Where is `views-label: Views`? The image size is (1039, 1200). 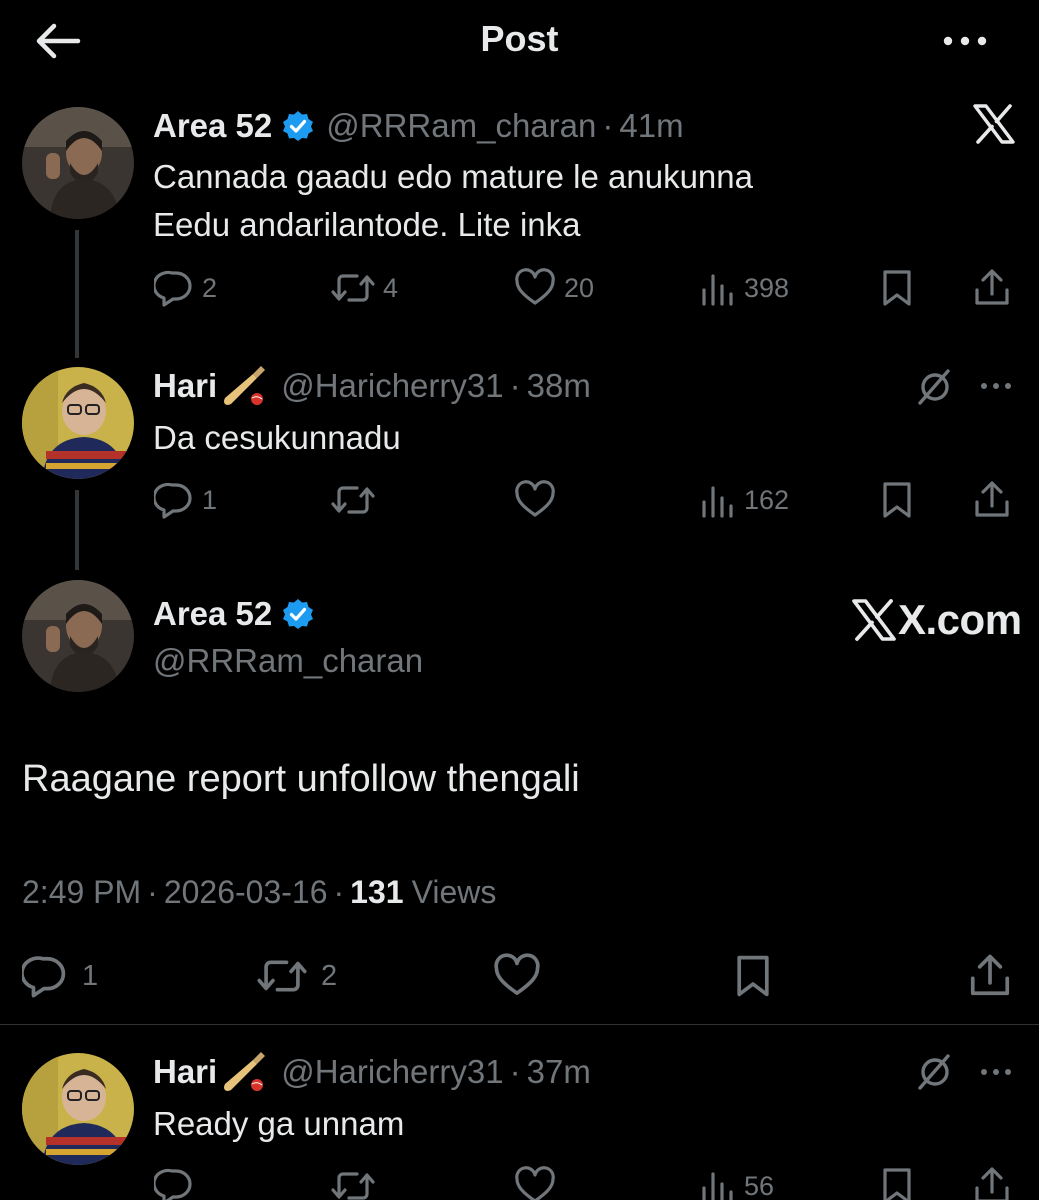
views-label: Views is located at coordinates (454, 892).